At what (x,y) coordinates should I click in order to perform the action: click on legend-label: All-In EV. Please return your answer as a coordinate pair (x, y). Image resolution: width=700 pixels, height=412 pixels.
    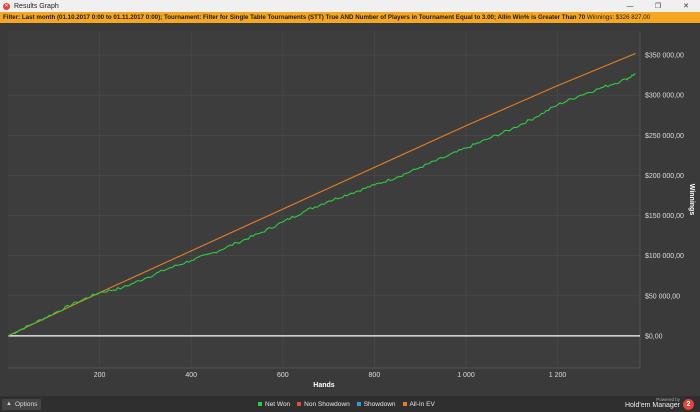
    Looking at the image, I should click on (422, 404).